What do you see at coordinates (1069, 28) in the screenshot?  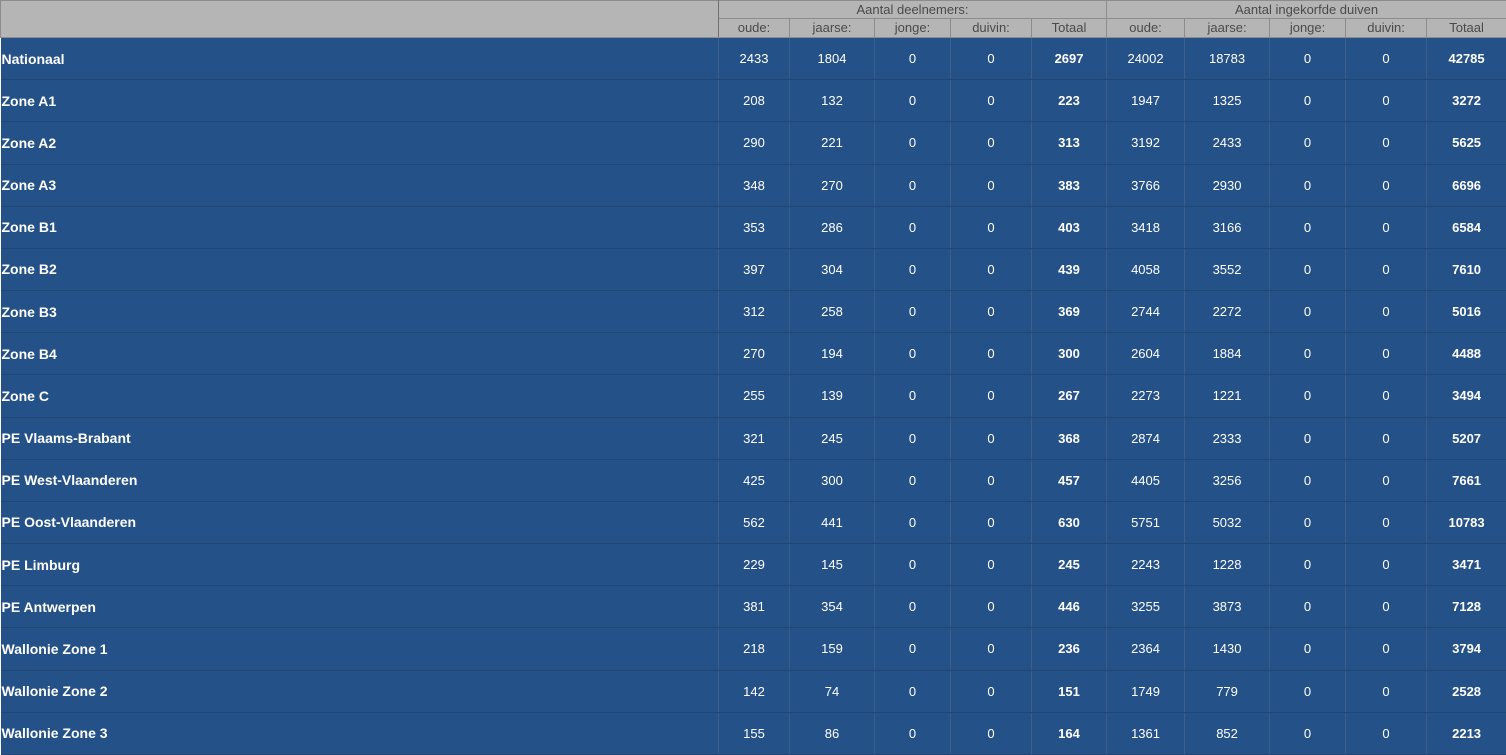 I see `col-header-deelnemers-totaal: Totaal` at bounding box center [1069, 28].